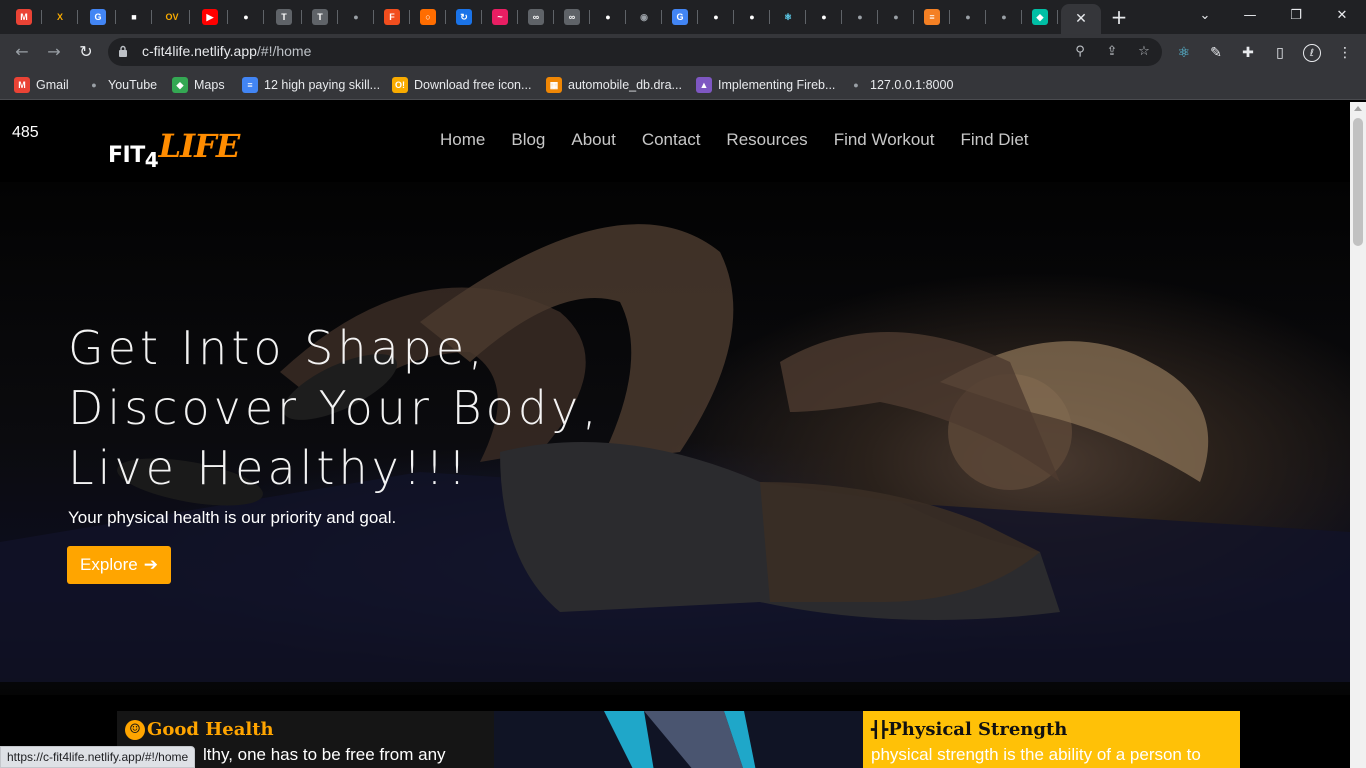 This screenshot has width=1366, height=768. What do you see at coordinates (60, 17) in the screenshot?
I see `browser-tab: X` at bounding box center [60, 17].